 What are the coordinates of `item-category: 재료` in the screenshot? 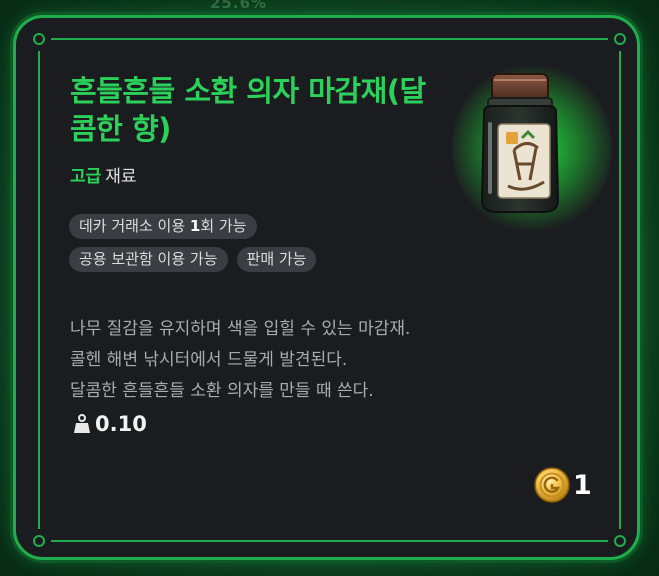 It's located at (121, 177).